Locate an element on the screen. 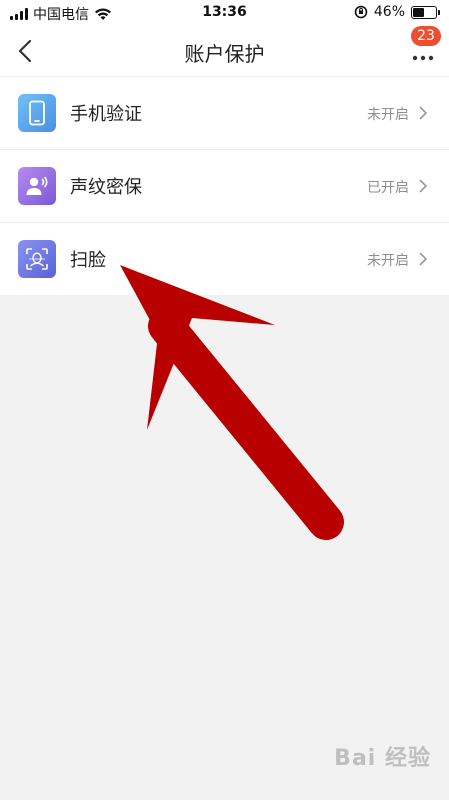 Image resolution: width=449 pixels, height=800 pixels. item-label: 扫脸 is located at coordinates (88, 260).